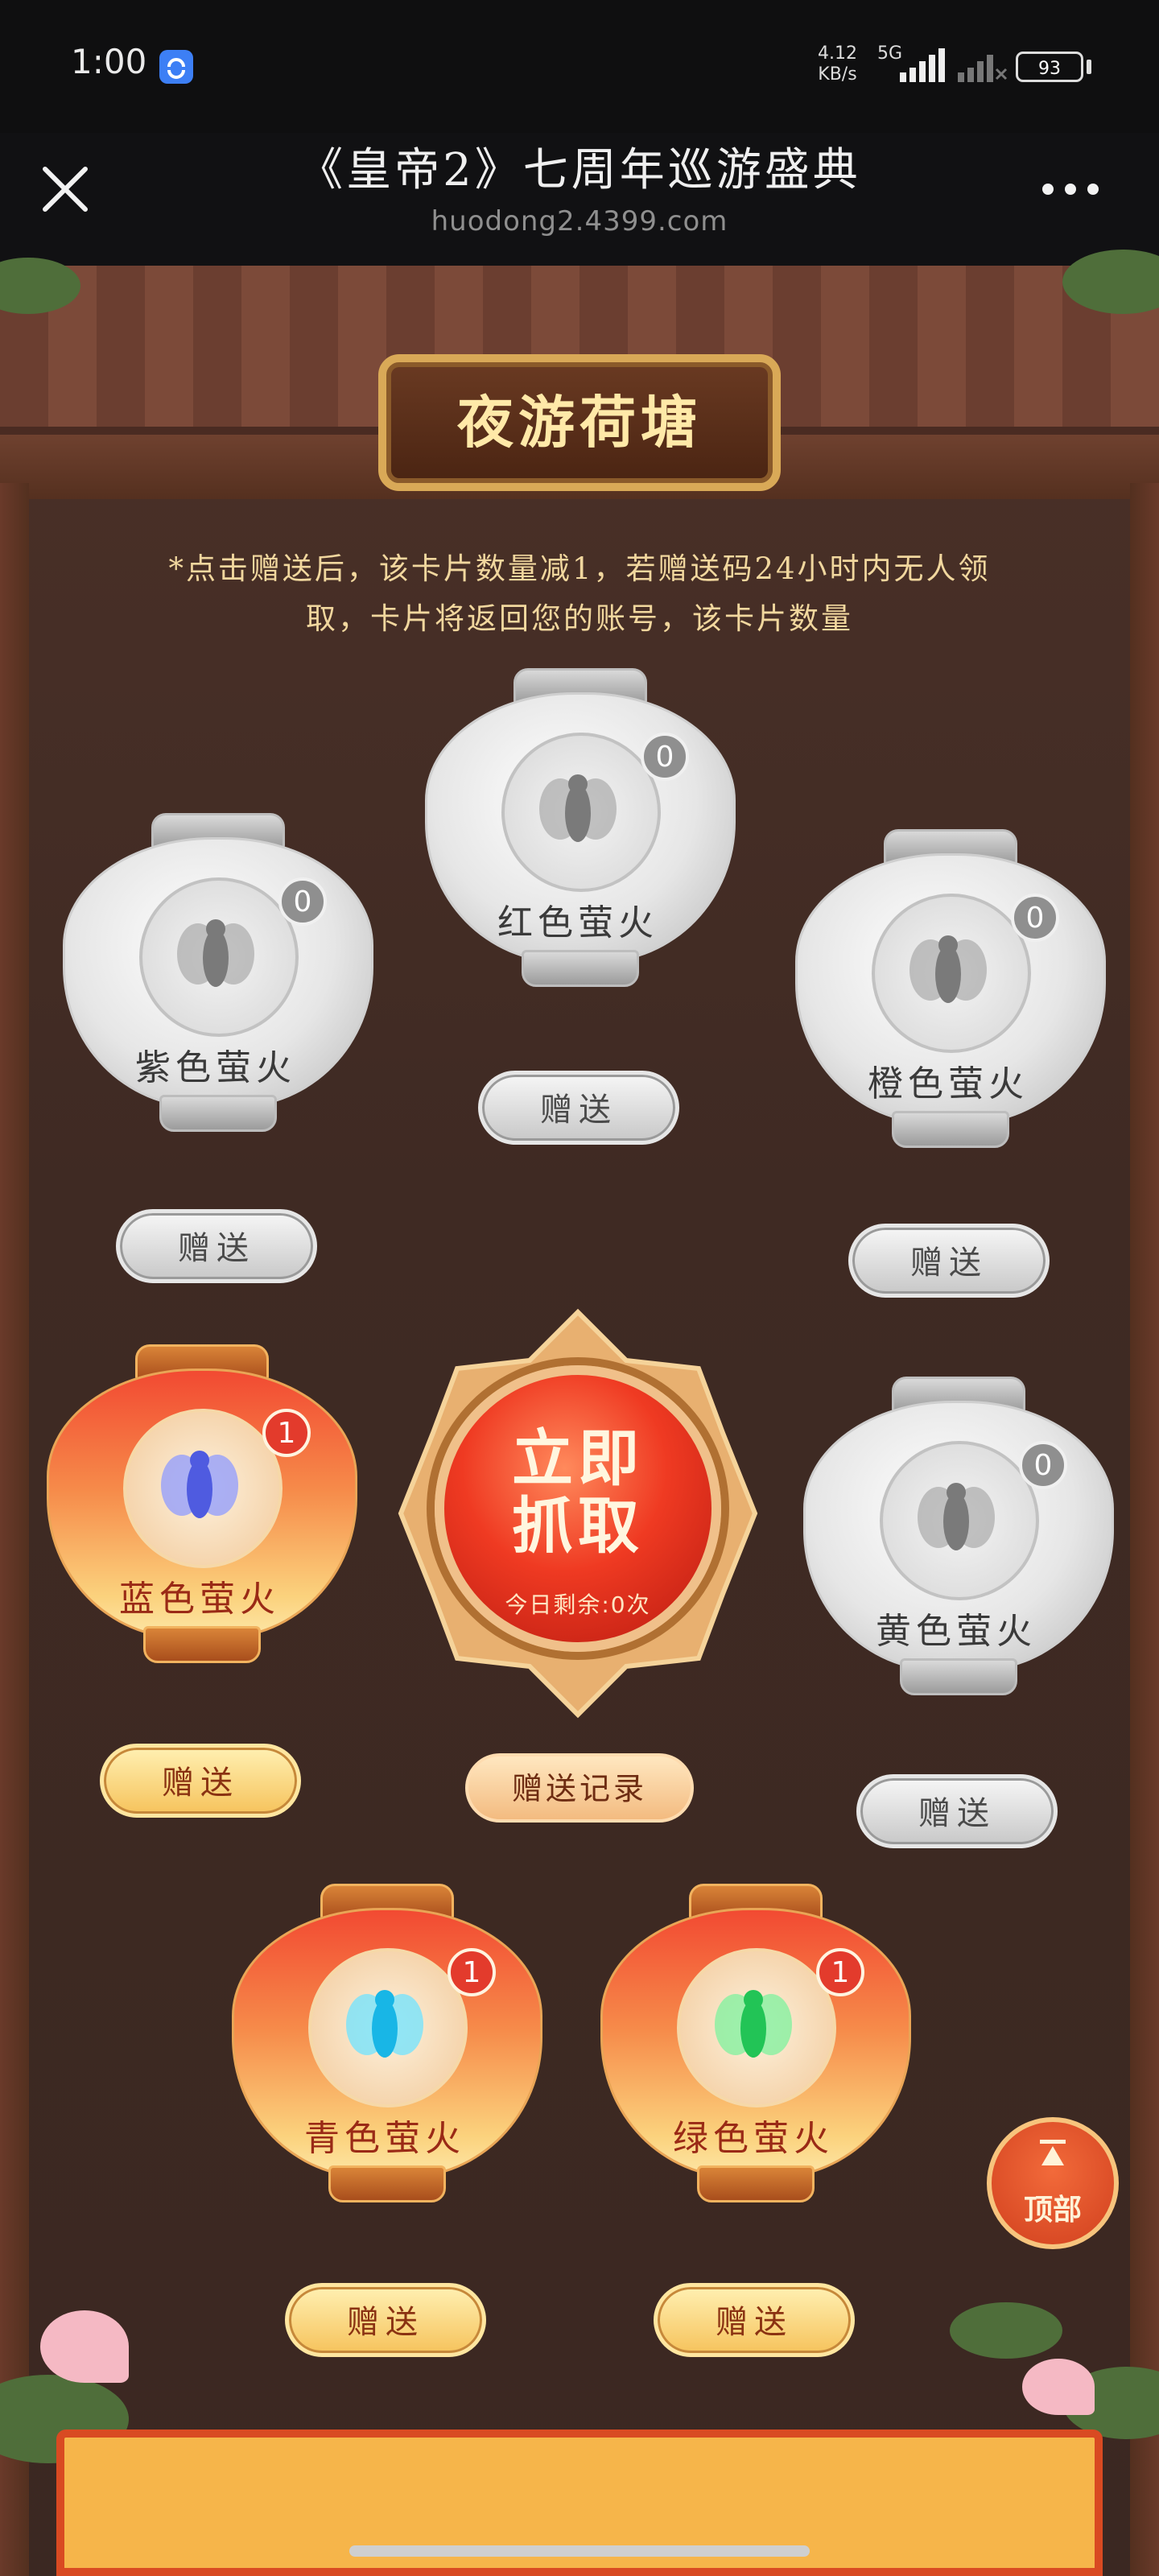  Describe the element at coordinates (579, 170) in the screenshot. I see `page-title: 《皇帝2》七周年巡游盛典` at that location.